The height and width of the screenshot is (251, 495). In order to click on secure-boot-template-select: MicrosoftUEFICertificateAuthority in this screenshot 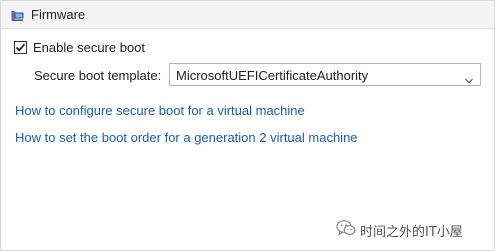, I will do `click(325, 74)`.